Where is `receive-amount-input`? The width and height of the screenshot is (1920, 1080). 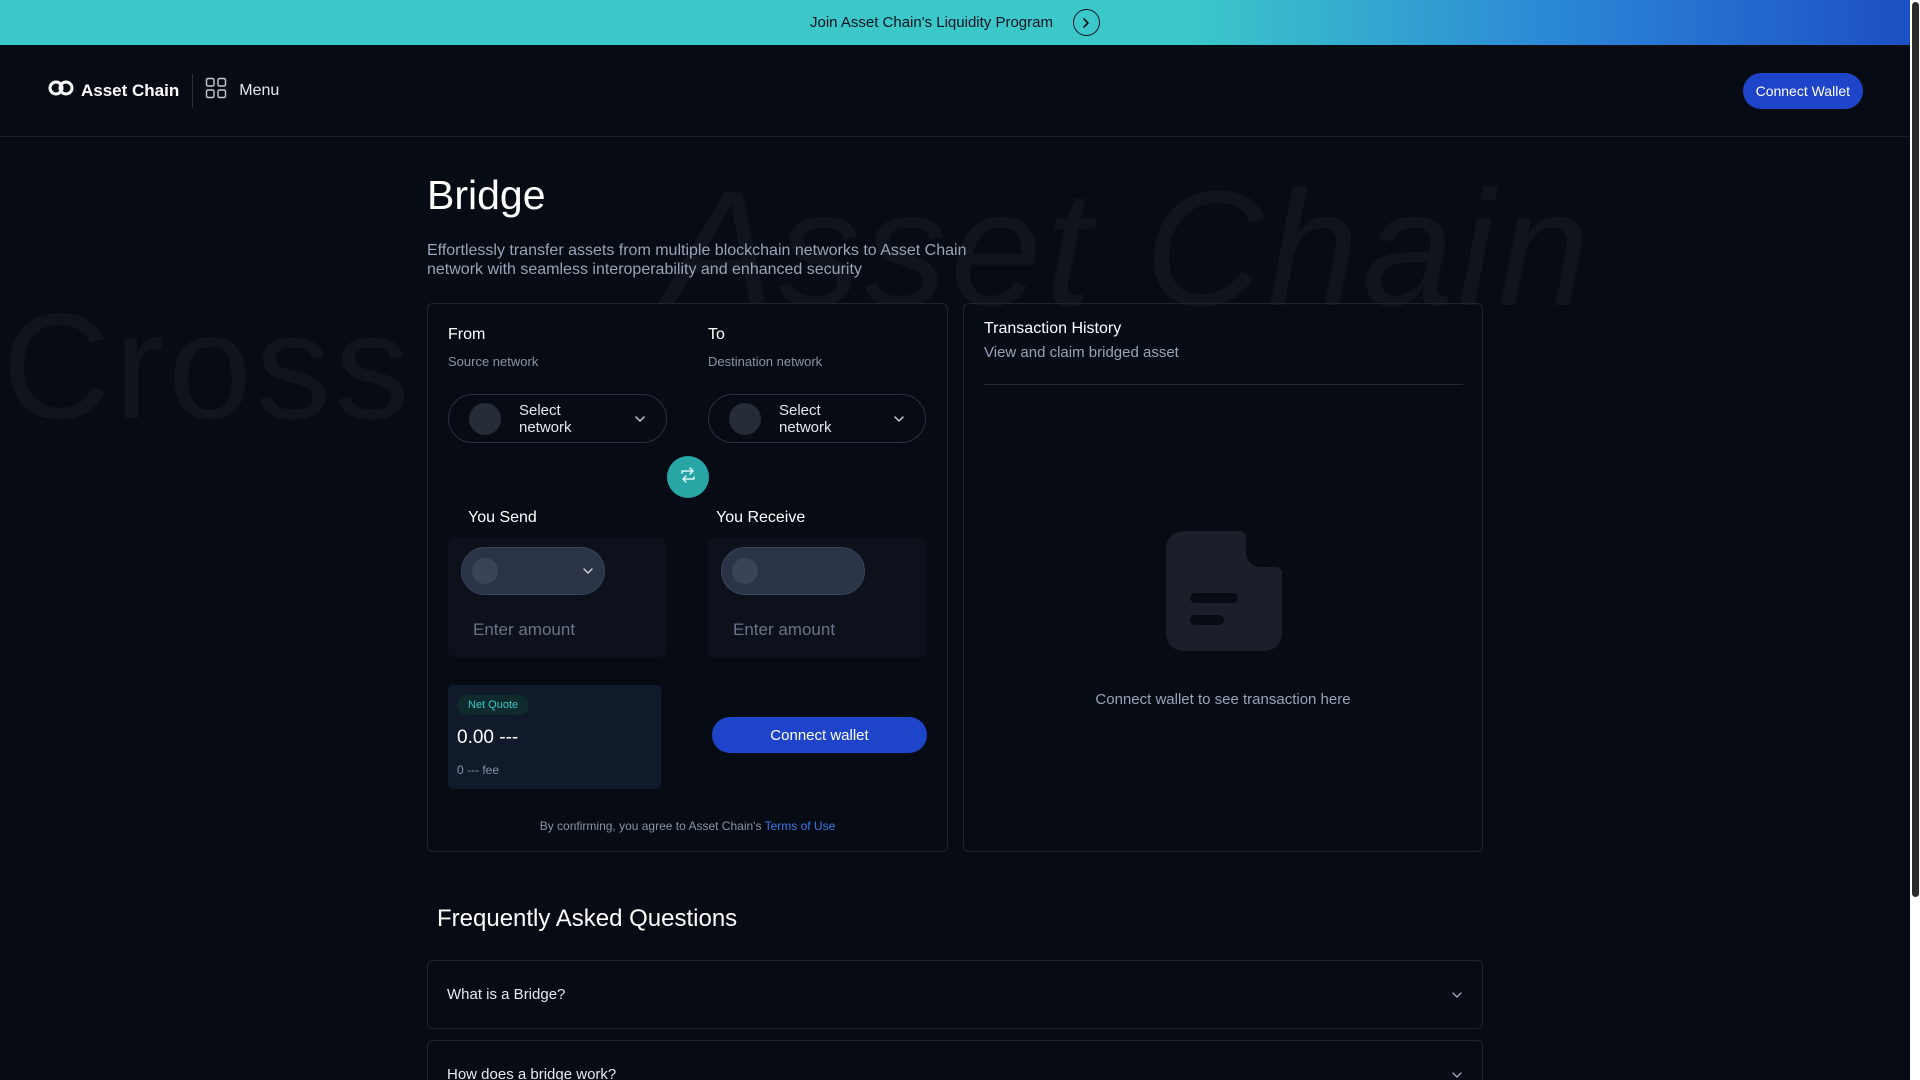 receive-amount-input is located at coordinates (823, 630).